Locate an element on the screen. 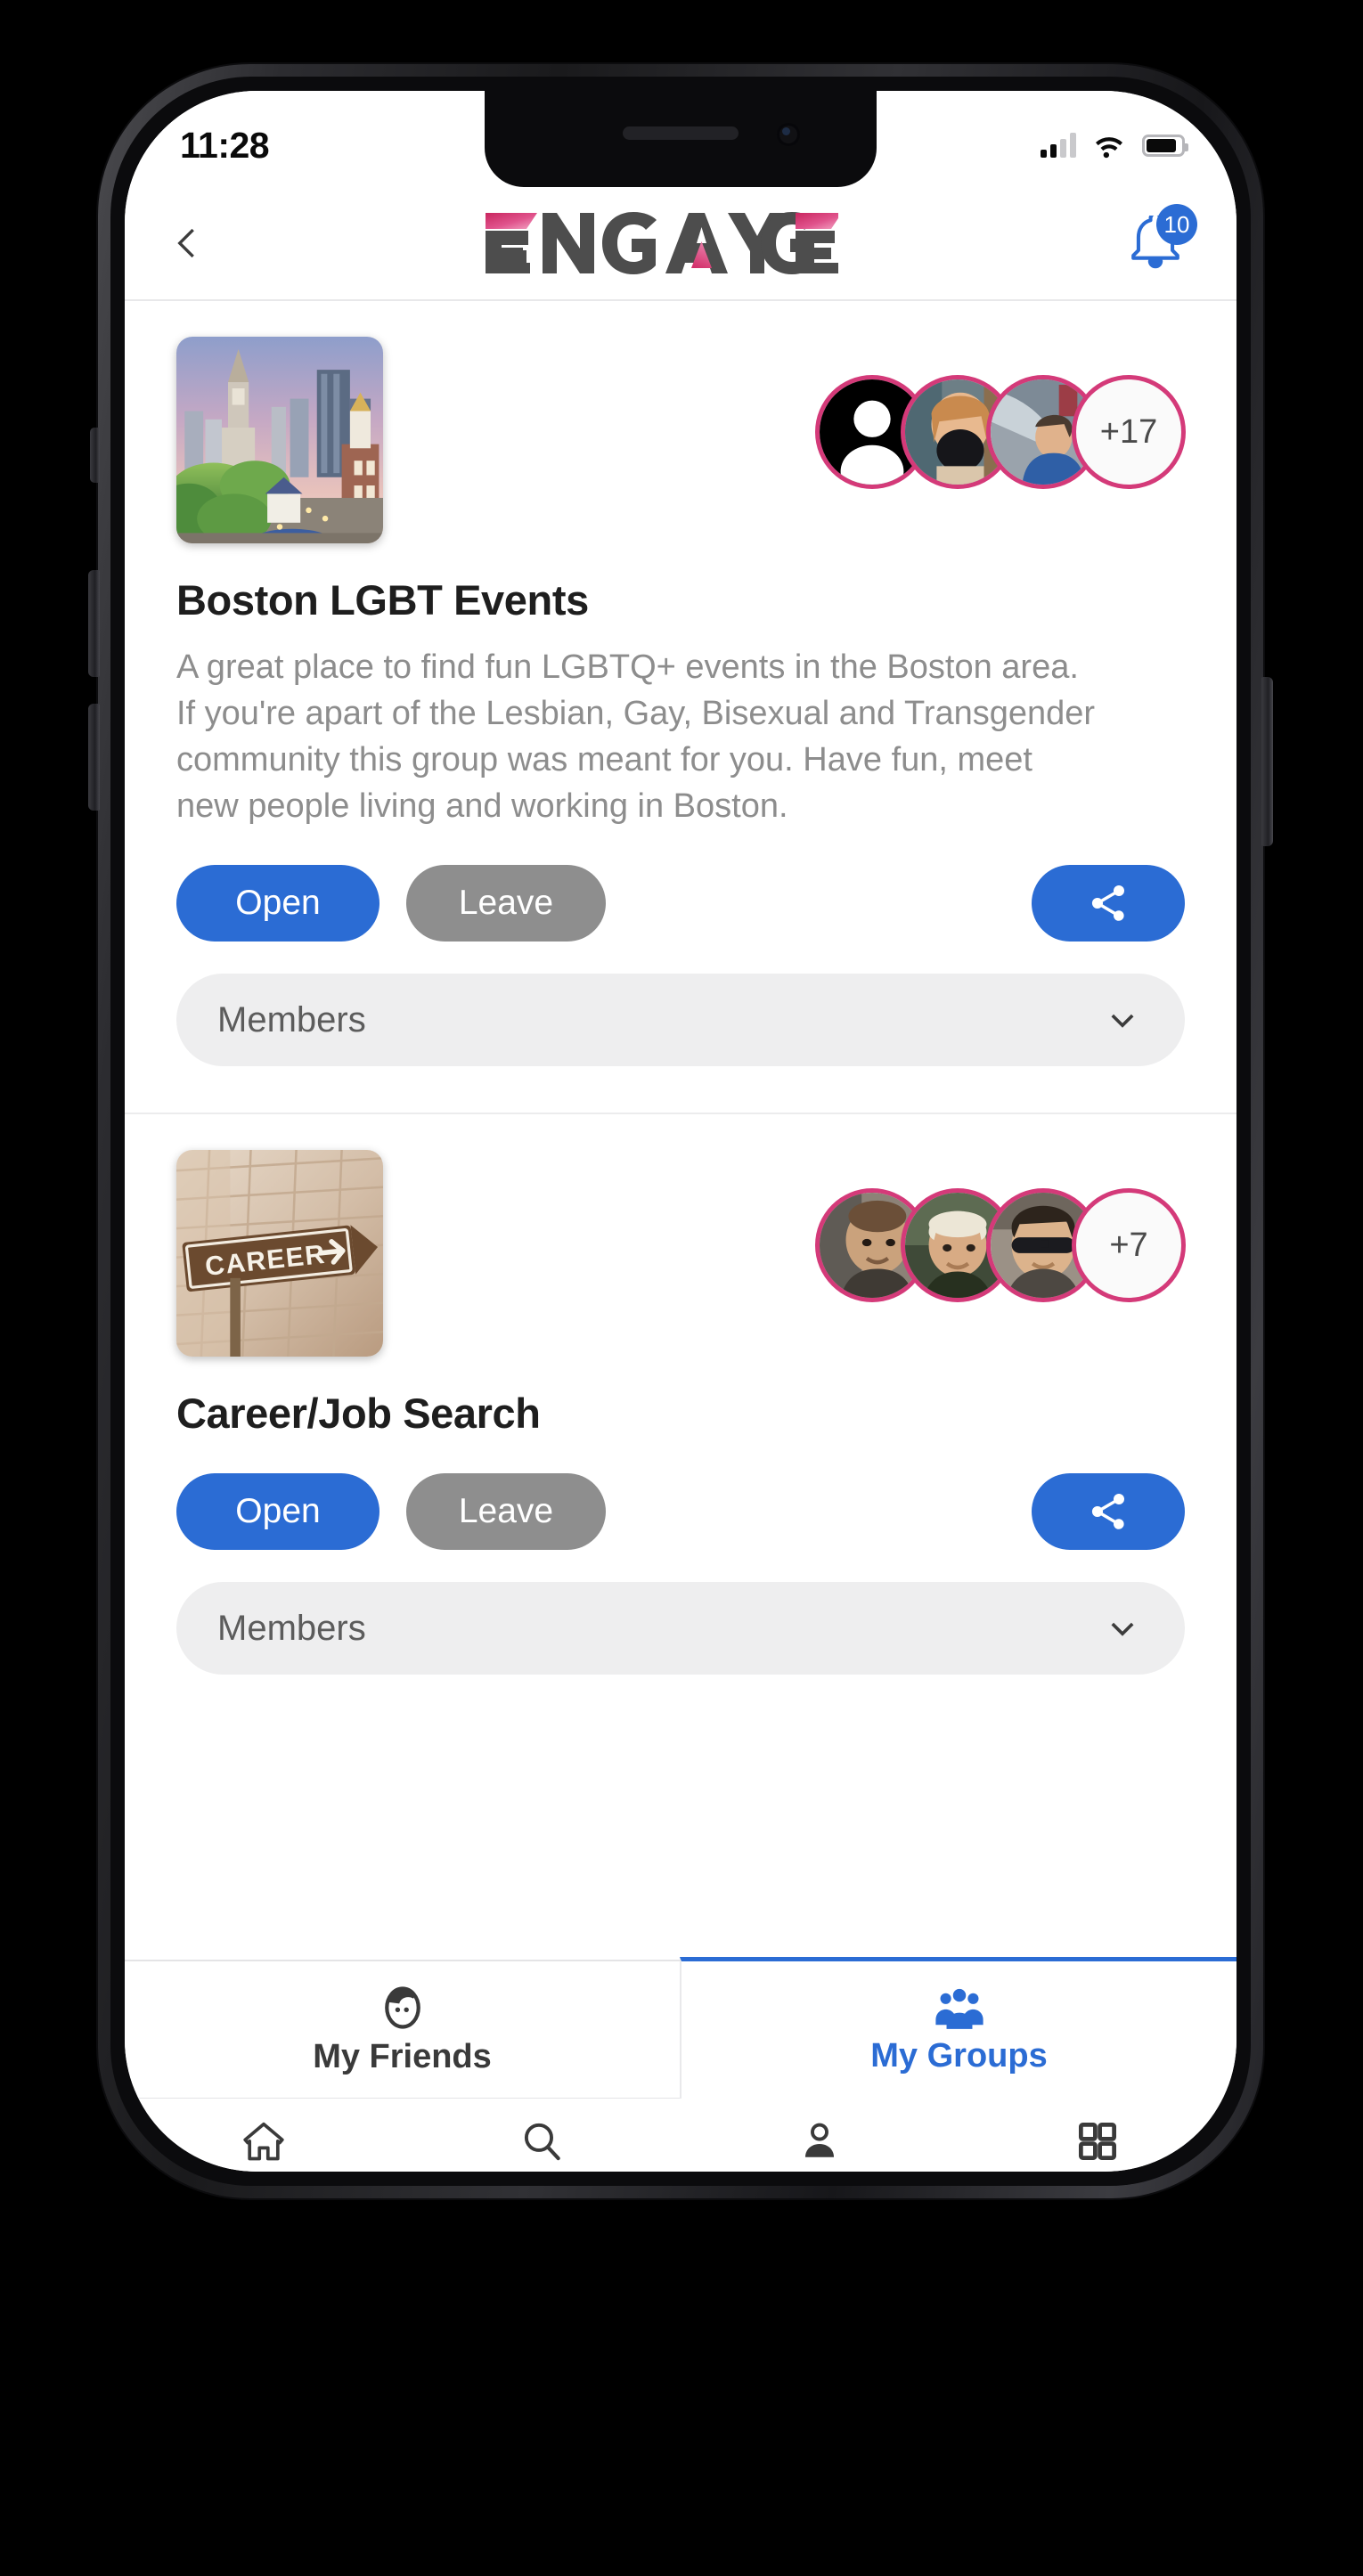 The image size is (1363, 2576). grid-menu-icon is located at coordinates (1098, 2141).